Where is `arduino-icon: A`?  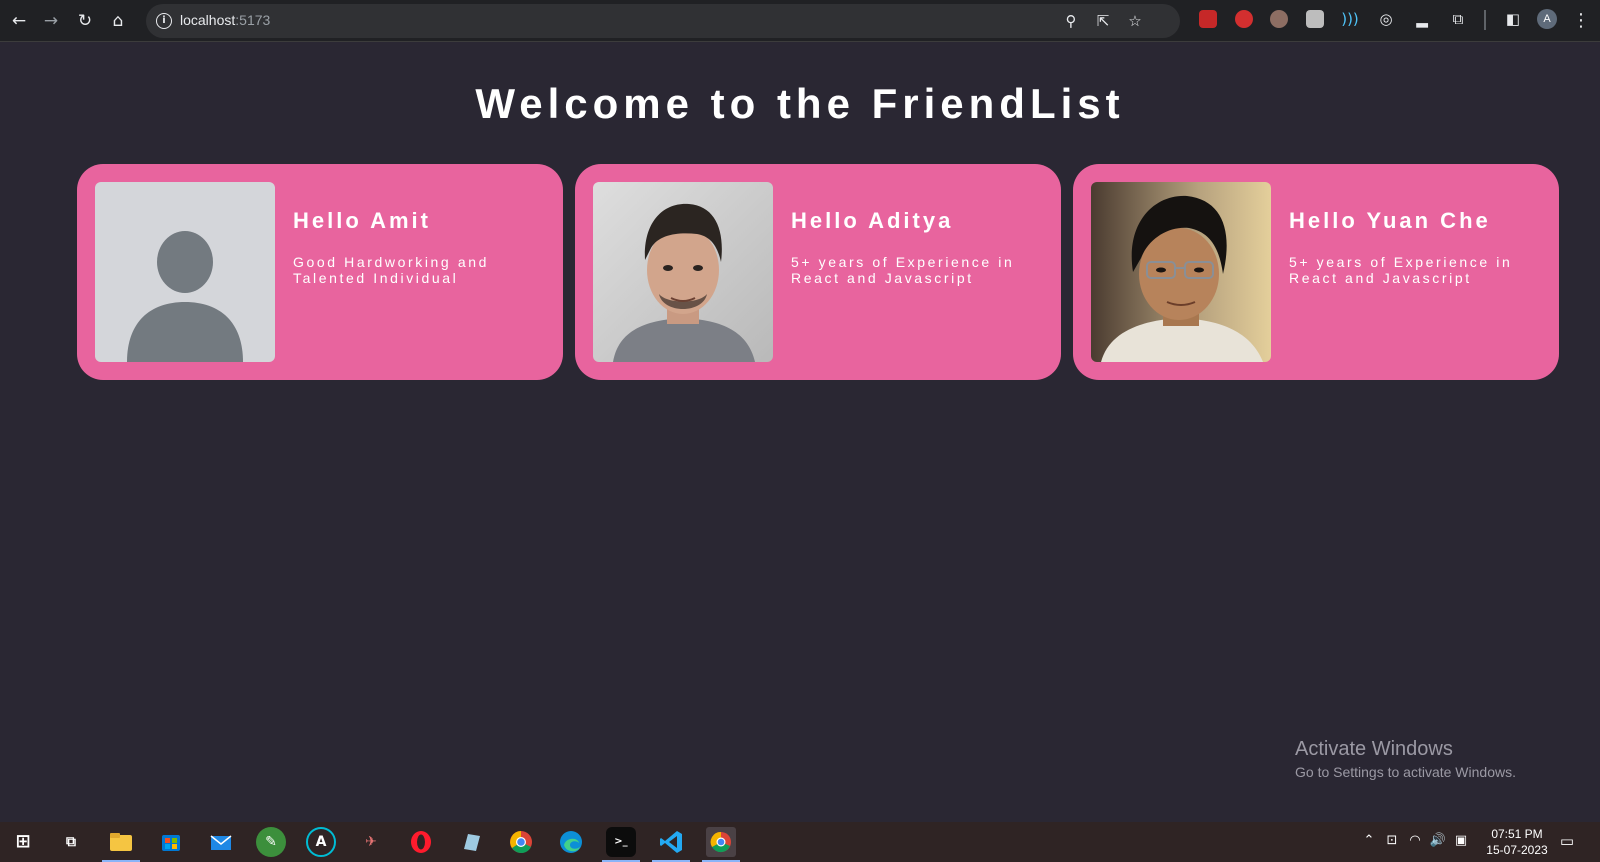 arduino-icon: A is located at coordinates (321, 842).